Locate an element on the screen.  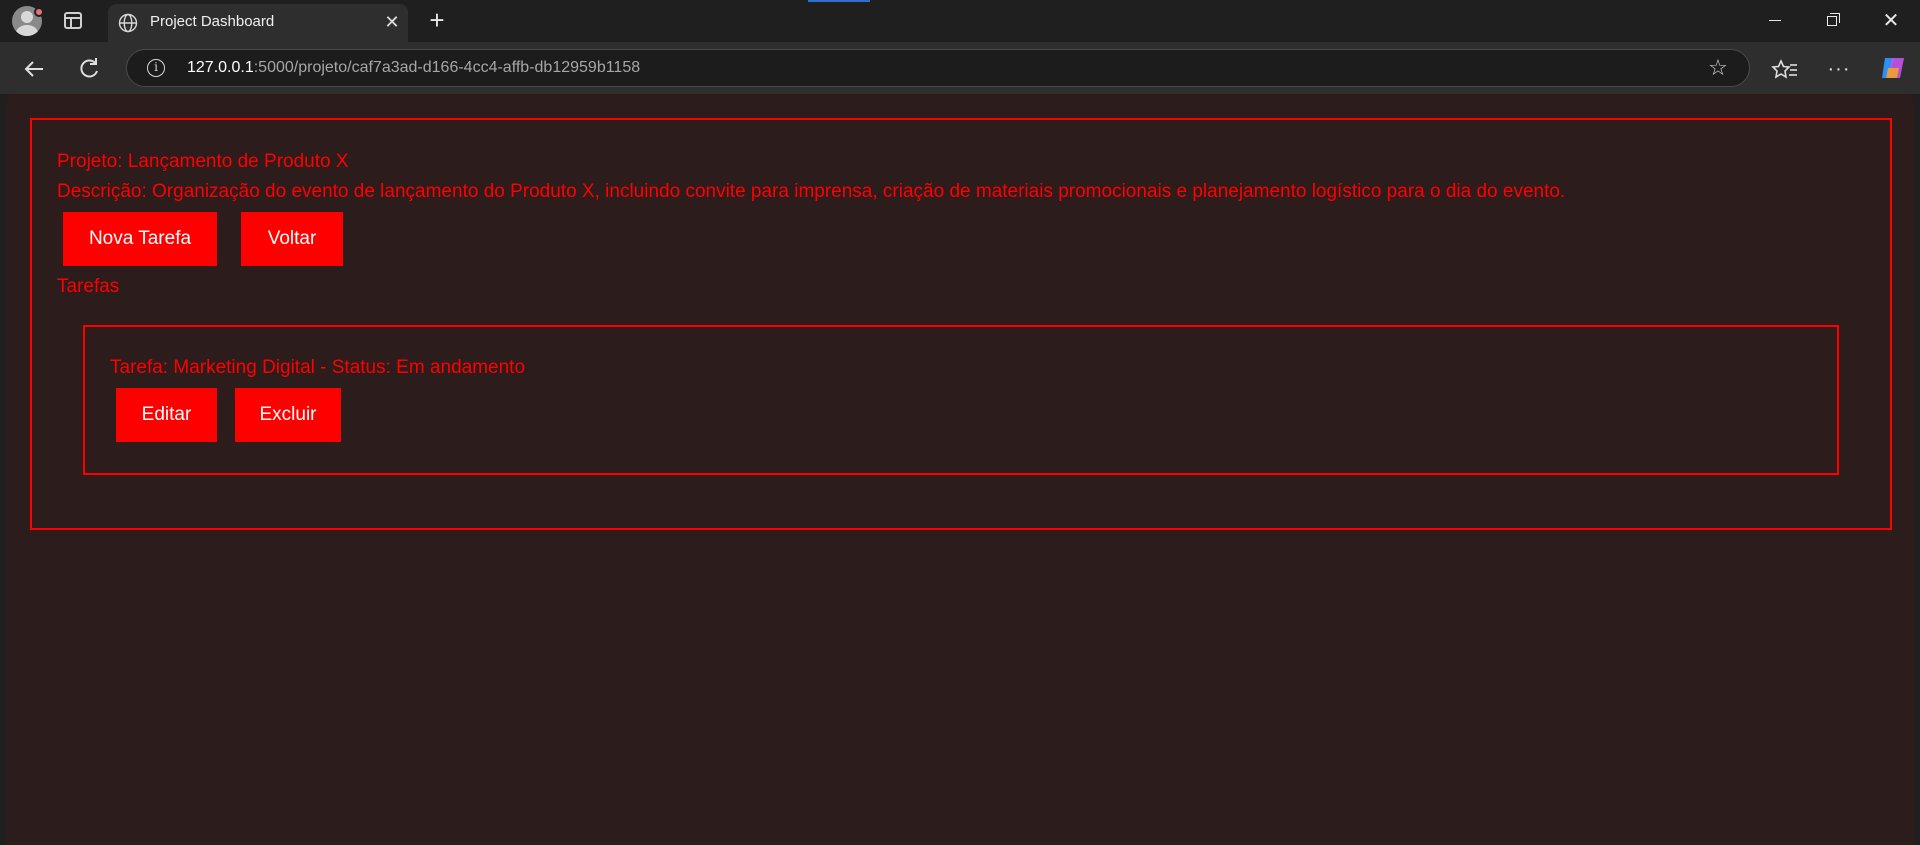
tasks-heading: Tarefas is located at coordinates (88, 286).